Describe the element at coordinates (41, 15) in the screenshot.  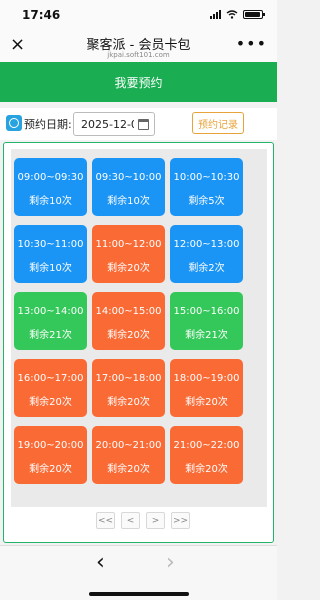
I see `status-time: 17:46` at that location.